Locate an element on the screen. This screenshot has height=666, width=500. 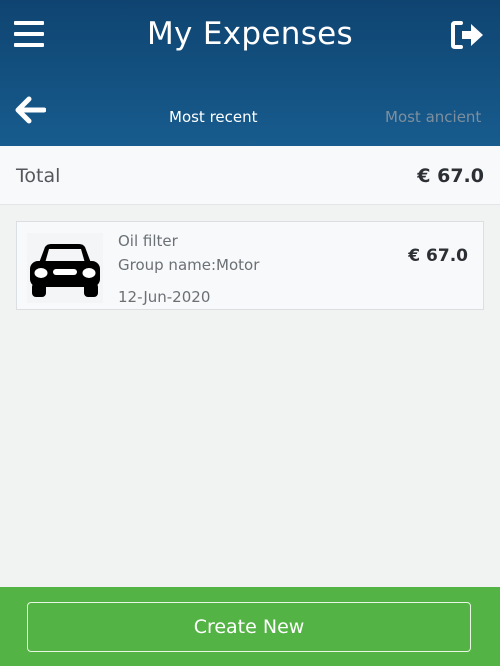
create-new-button: Create New is located at coordinates (249, 627).